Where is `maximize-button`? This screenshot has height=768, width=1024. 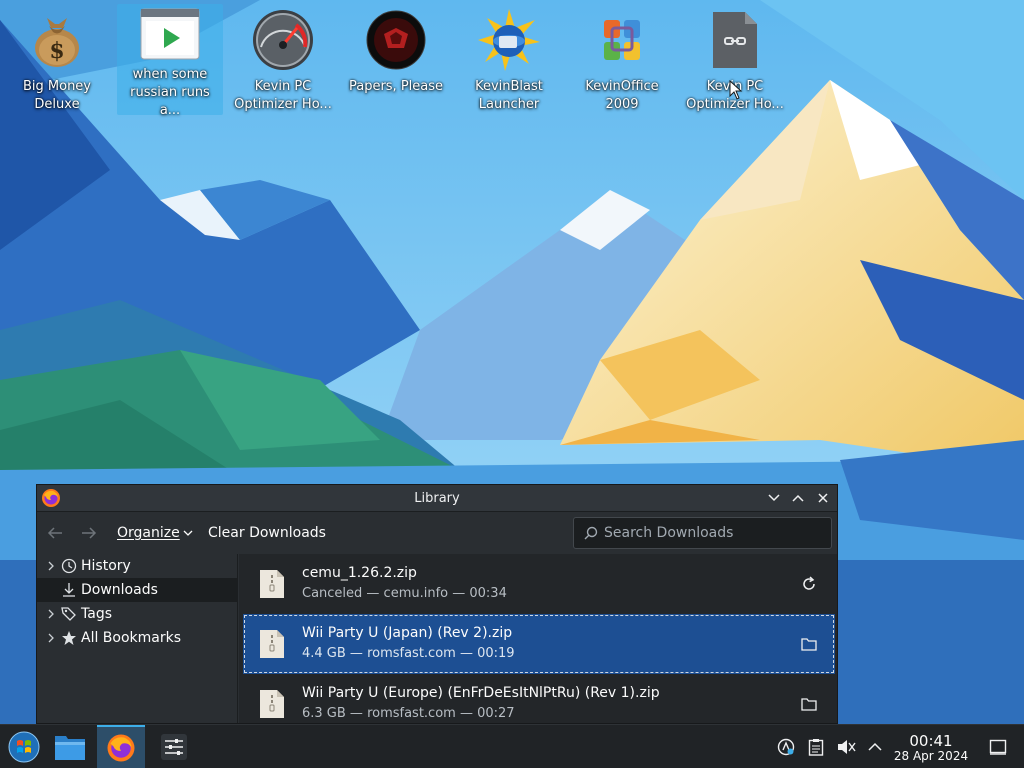 maximize-button is located at coordinates (798, 498).